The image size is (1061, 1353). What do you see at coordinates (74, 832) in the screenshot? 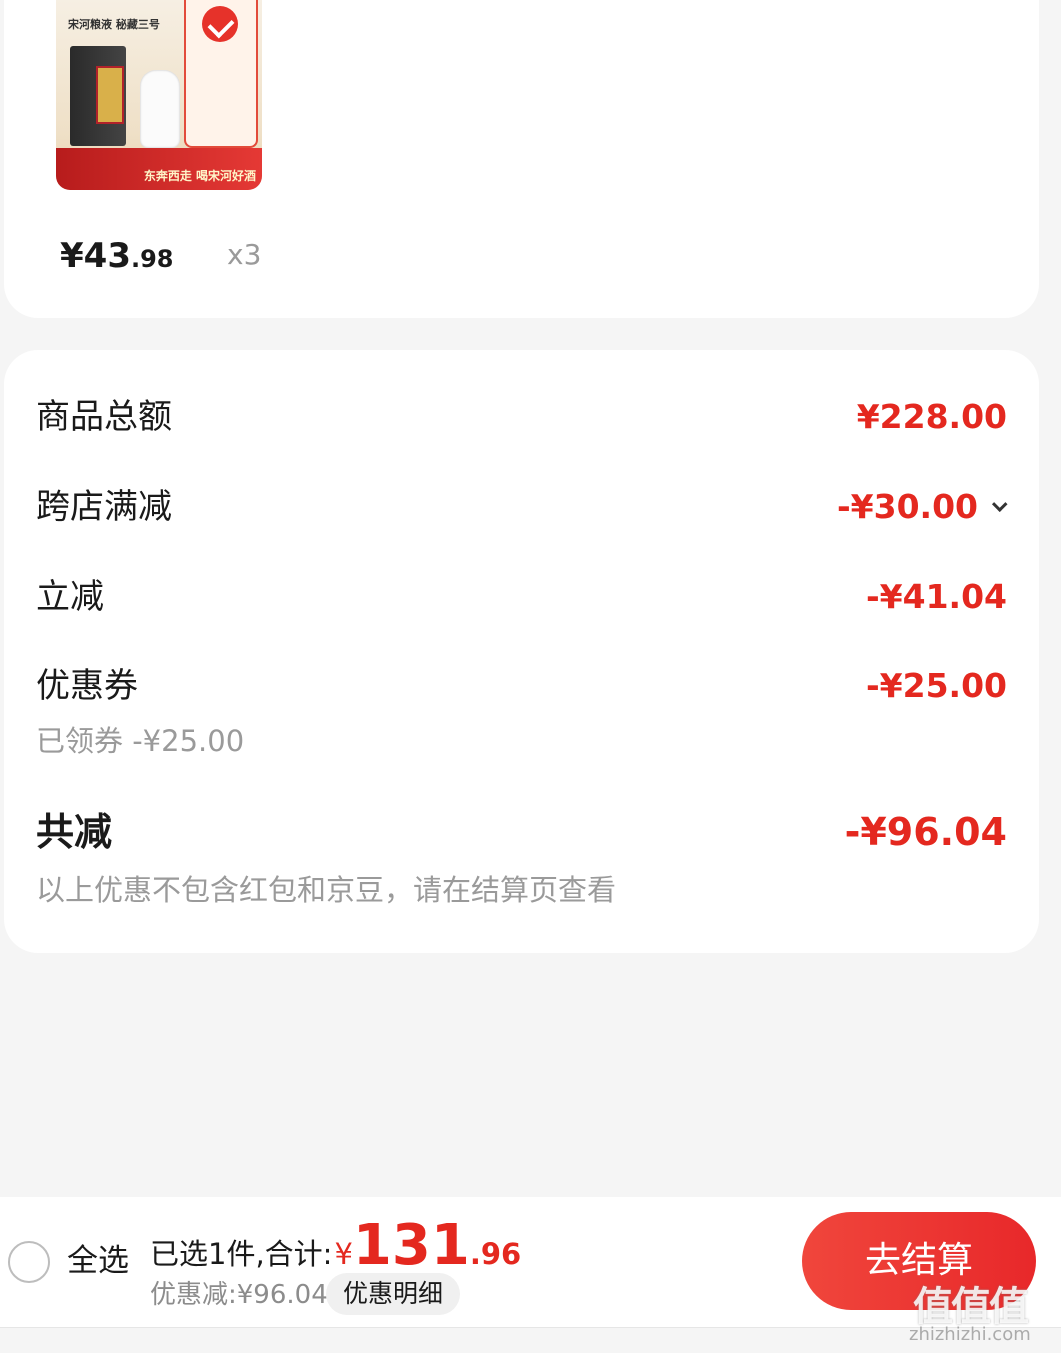
I see `total-discount-label: 共减` at bounding box center [74, 832].